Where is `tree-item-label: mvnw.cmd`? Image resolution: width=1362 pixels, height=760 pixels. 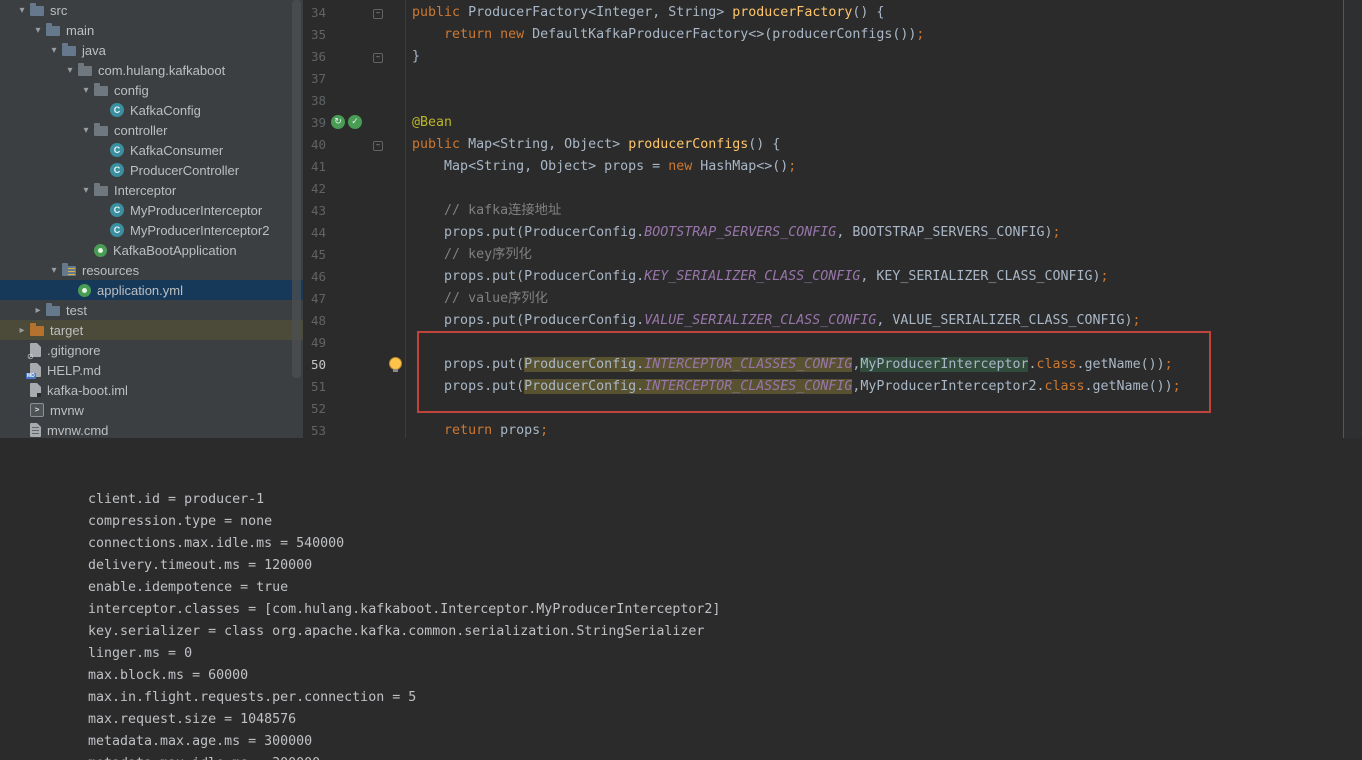 tree-item-label: mvnw.cmd is located at coordinates (78, 430).